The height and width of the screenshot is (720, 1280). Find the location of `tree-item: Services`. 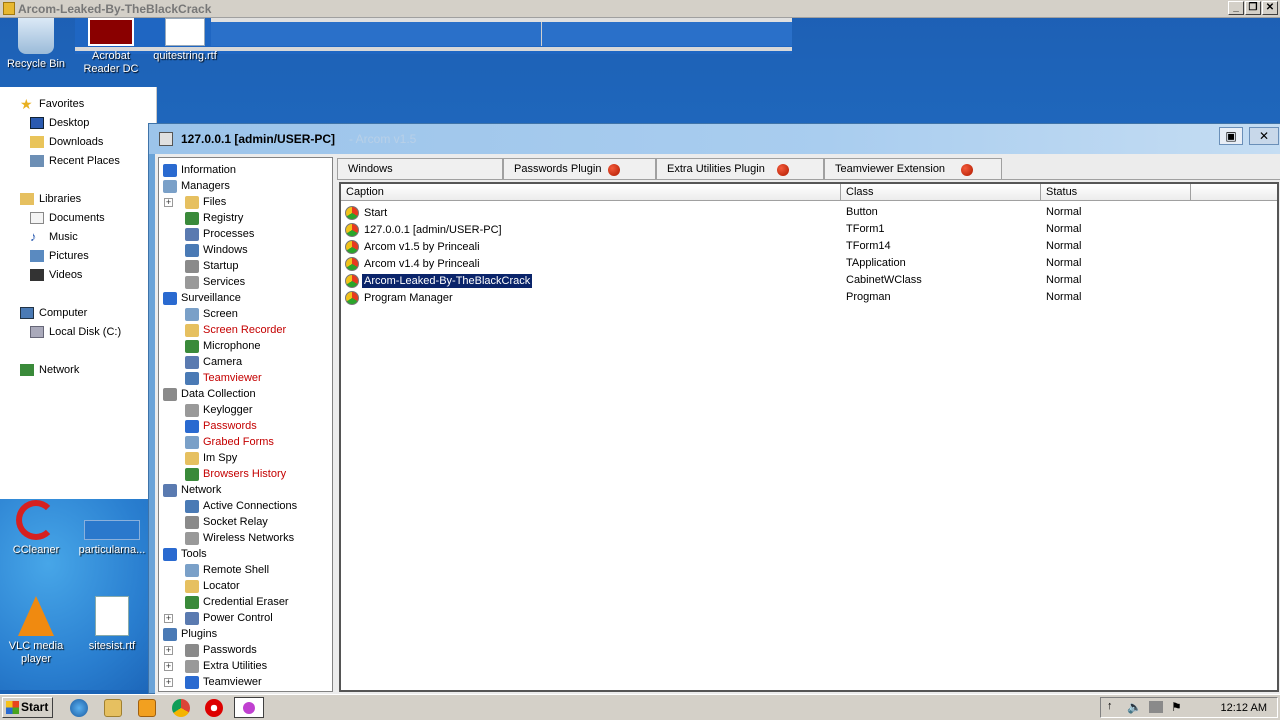

tree-item: Services is located at coordinates (215, 282).